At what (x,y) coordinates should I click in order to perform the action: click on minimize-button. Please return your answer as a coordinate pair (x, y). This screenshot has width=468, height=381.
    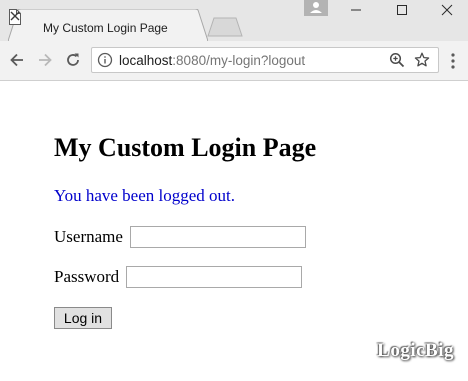
    Looking at the image, I should click on (356, 10).